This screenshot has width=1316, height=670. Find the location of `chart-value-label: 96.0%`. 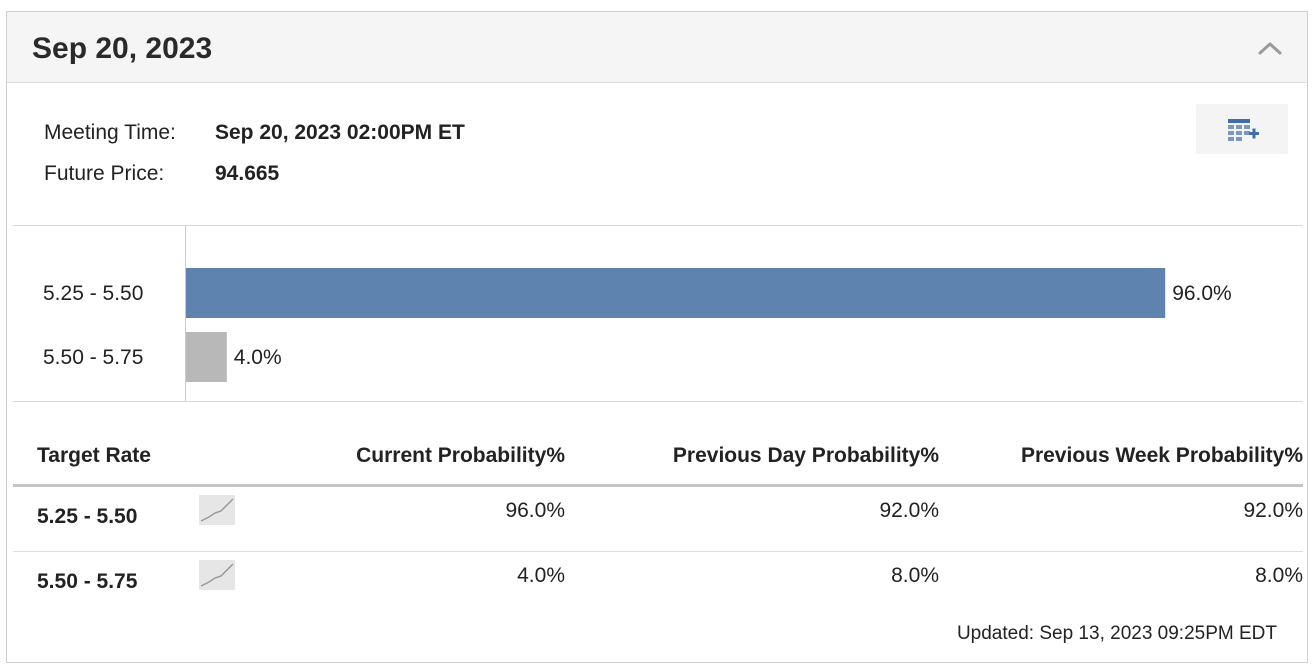

chart-value-label: 96.0% is located at coordinates (1202, 293).